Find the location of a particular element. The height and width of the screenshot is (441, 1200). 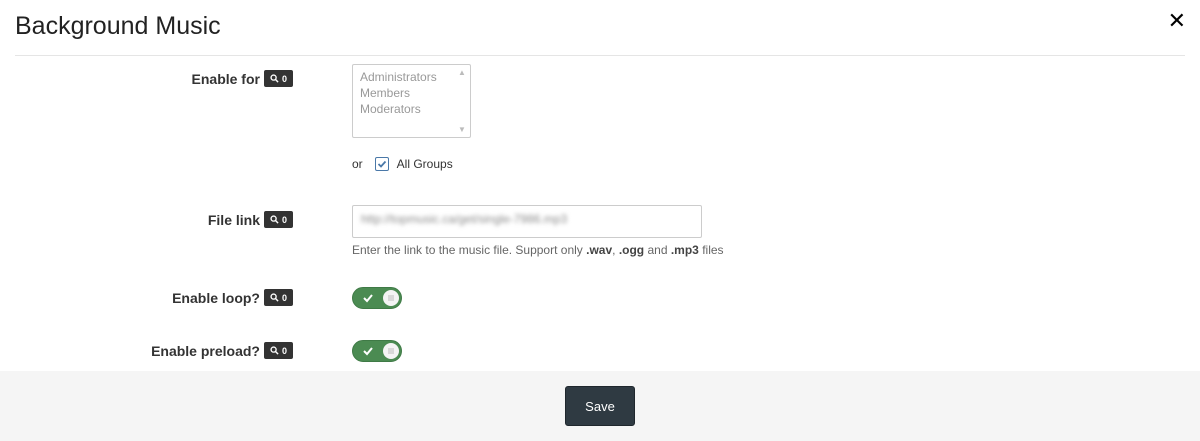

enable-loop-toggle is located at coordinates (377, 298).